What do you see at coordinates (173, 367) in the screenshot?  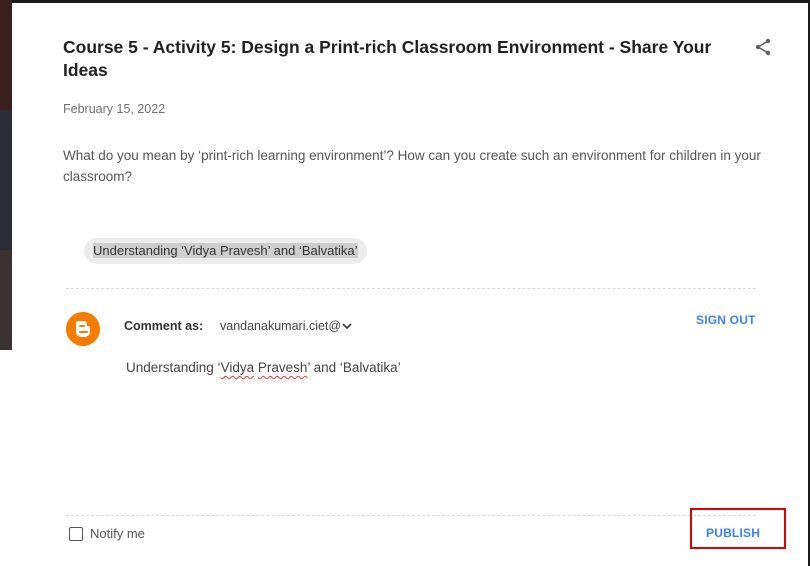 I see `comment-text-part: Understanding ‘` at bounding box center [173, 367].